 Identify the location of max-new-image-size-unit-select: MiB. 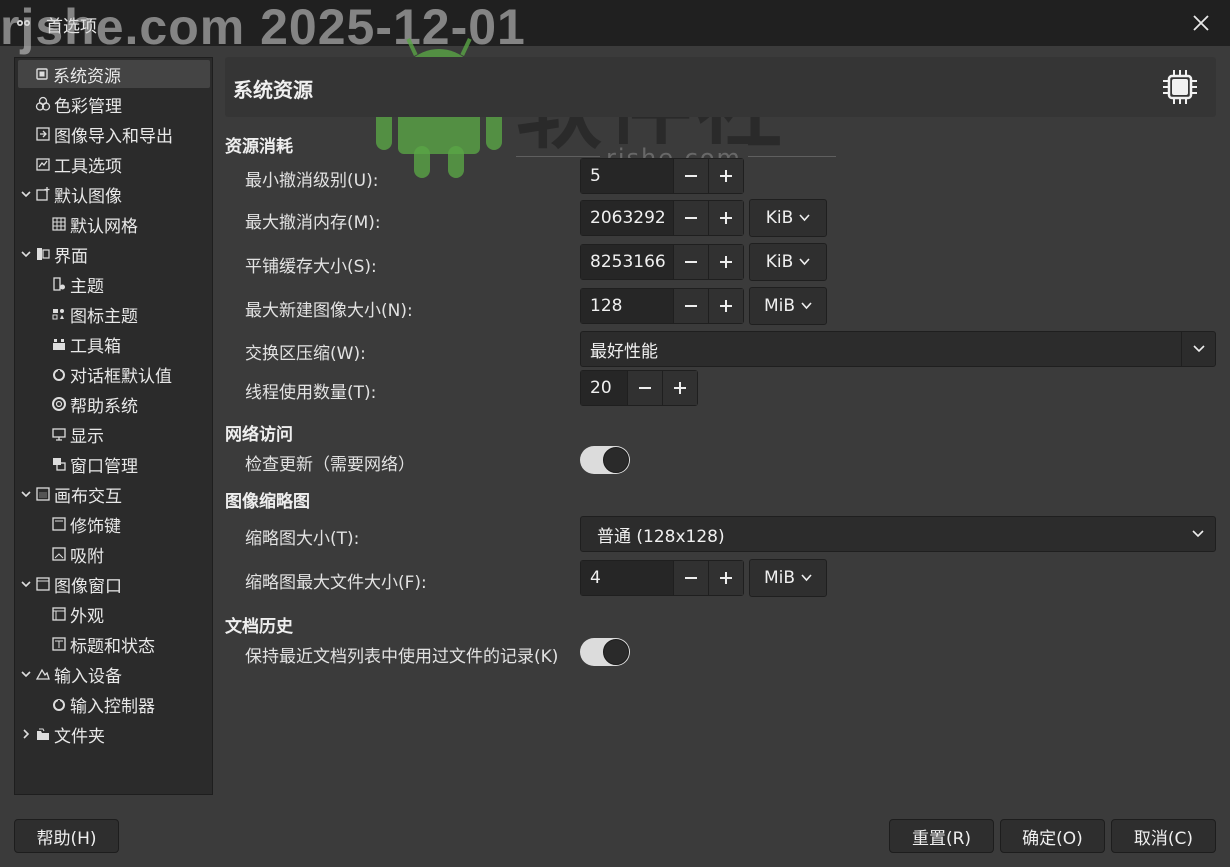
(788, 306).